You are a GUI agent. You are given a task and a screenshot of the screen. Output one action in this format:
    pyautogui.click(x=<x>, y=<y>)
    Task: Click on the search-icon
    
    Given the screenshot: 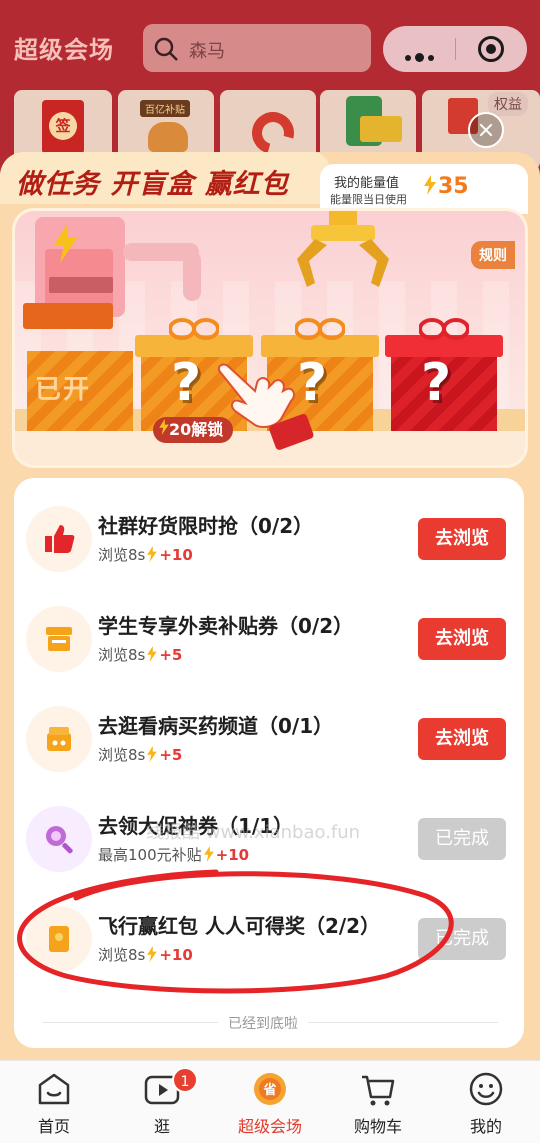 What is the action you would take?
    pyautogui.click(x=166, y=51)
    